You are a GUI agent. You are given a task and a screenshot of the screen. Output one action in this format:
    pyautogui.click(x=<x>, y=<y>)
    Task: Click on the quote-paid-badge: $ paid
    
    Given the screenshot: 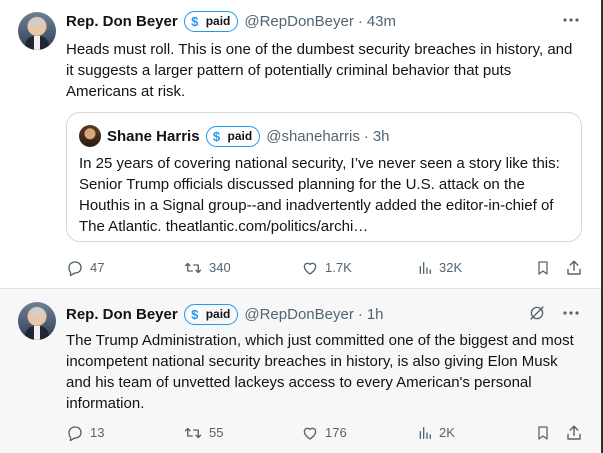 What is the action you would take?
    pyautogui.click(x=233, y=136)
    